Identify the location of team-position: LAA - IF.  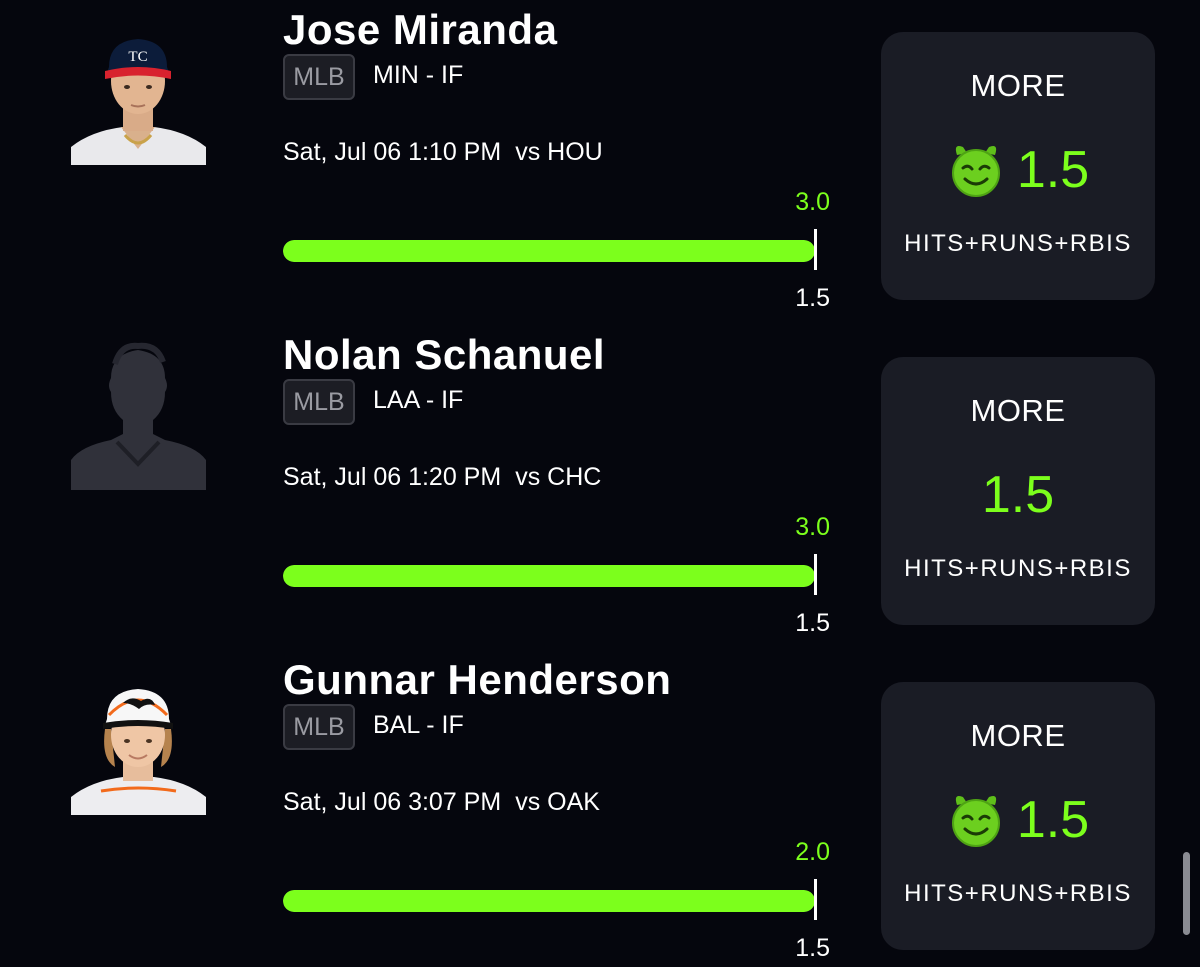
(418, 400).